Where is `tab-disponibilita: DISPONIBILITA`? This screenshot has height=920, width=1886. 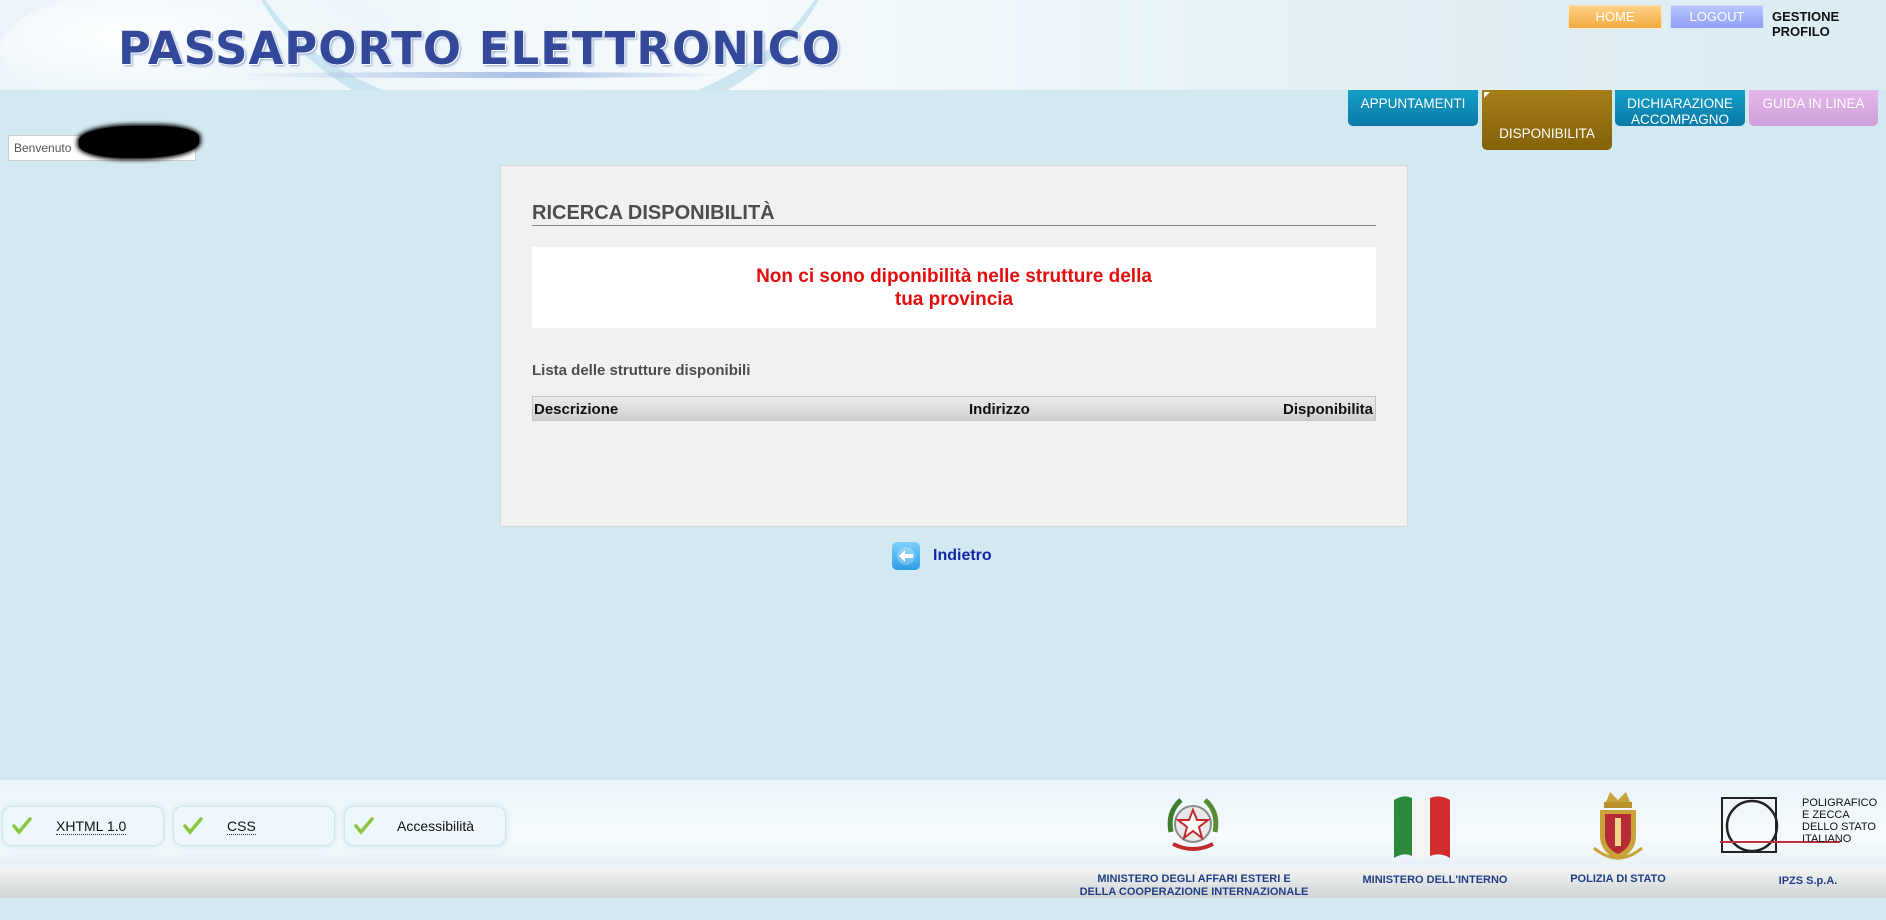
tab-disponibilita: DISPONIBILITA is located at coordinates (1547, 120).